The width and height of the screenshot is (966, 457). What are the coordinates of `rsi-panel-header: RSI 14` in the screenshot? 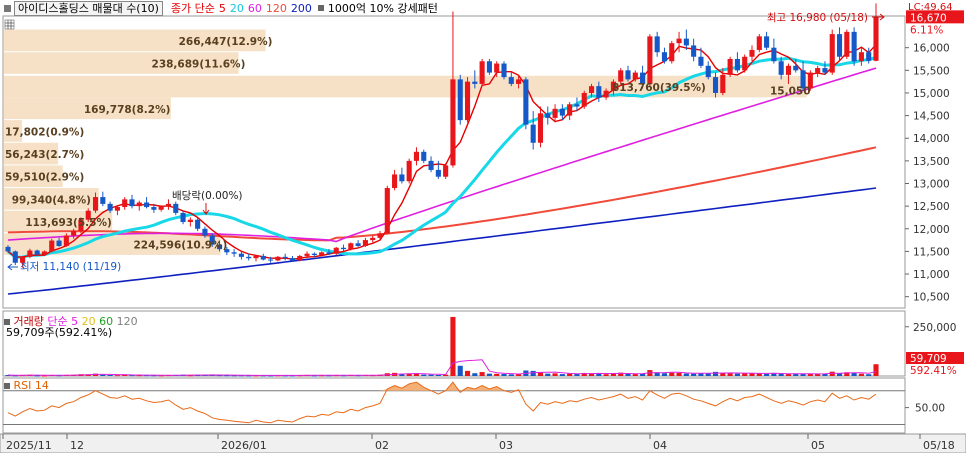 It's located at (26, 385).